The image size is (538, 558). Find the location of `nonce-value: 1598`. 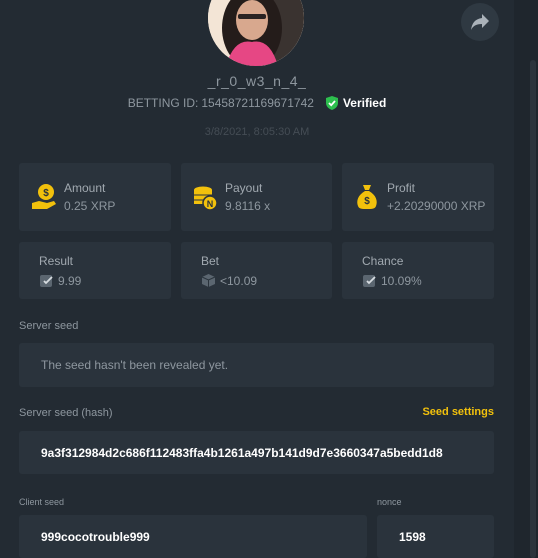

nonce-value: 1598 is located at coordinates (412, 536).